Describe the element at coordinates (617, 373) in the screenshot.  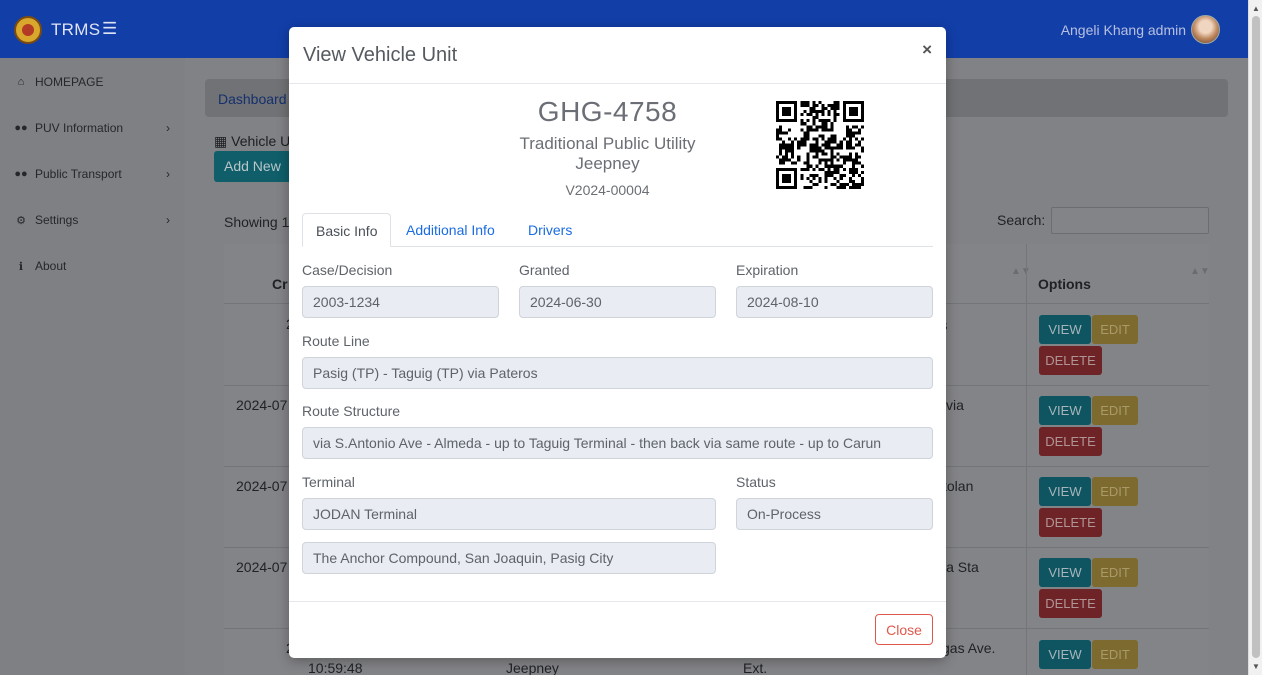
I see `route-line-field: Pasig (TP) - Taguig (TP) via Pateros` at that location.